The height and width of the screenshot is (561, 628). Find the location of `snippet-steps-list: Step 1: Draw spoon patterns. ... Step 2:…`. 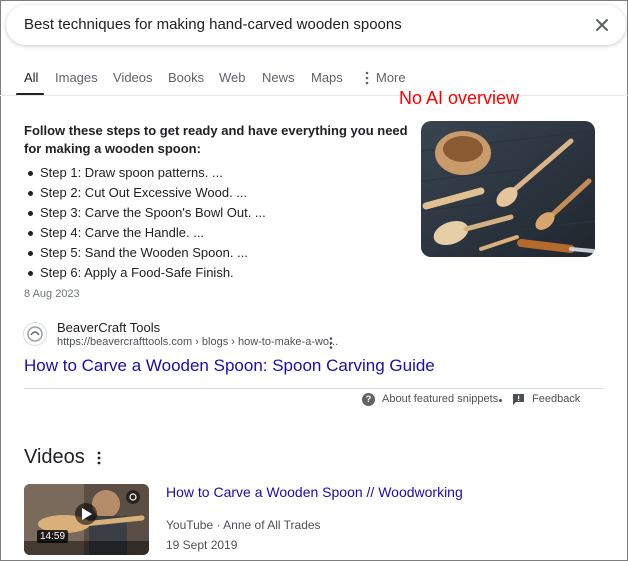

snippet-steps-list: Step 1: Draw spoon patterns. ... Step 2:… is located at coordinates (145, 223).